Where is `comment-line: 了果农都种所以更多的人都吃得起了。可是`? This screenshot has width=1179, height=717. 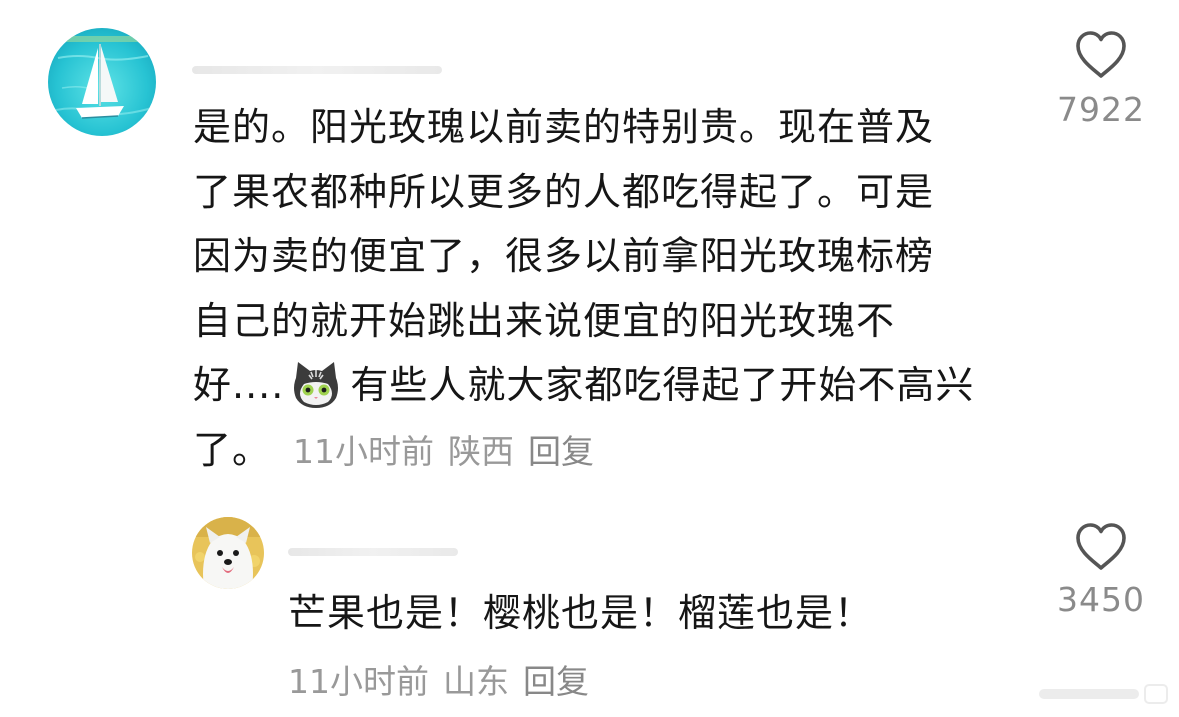
comment-line: 了果农都种所以更多的人都吃得起了。可是 is located at coordinates (564, 191).